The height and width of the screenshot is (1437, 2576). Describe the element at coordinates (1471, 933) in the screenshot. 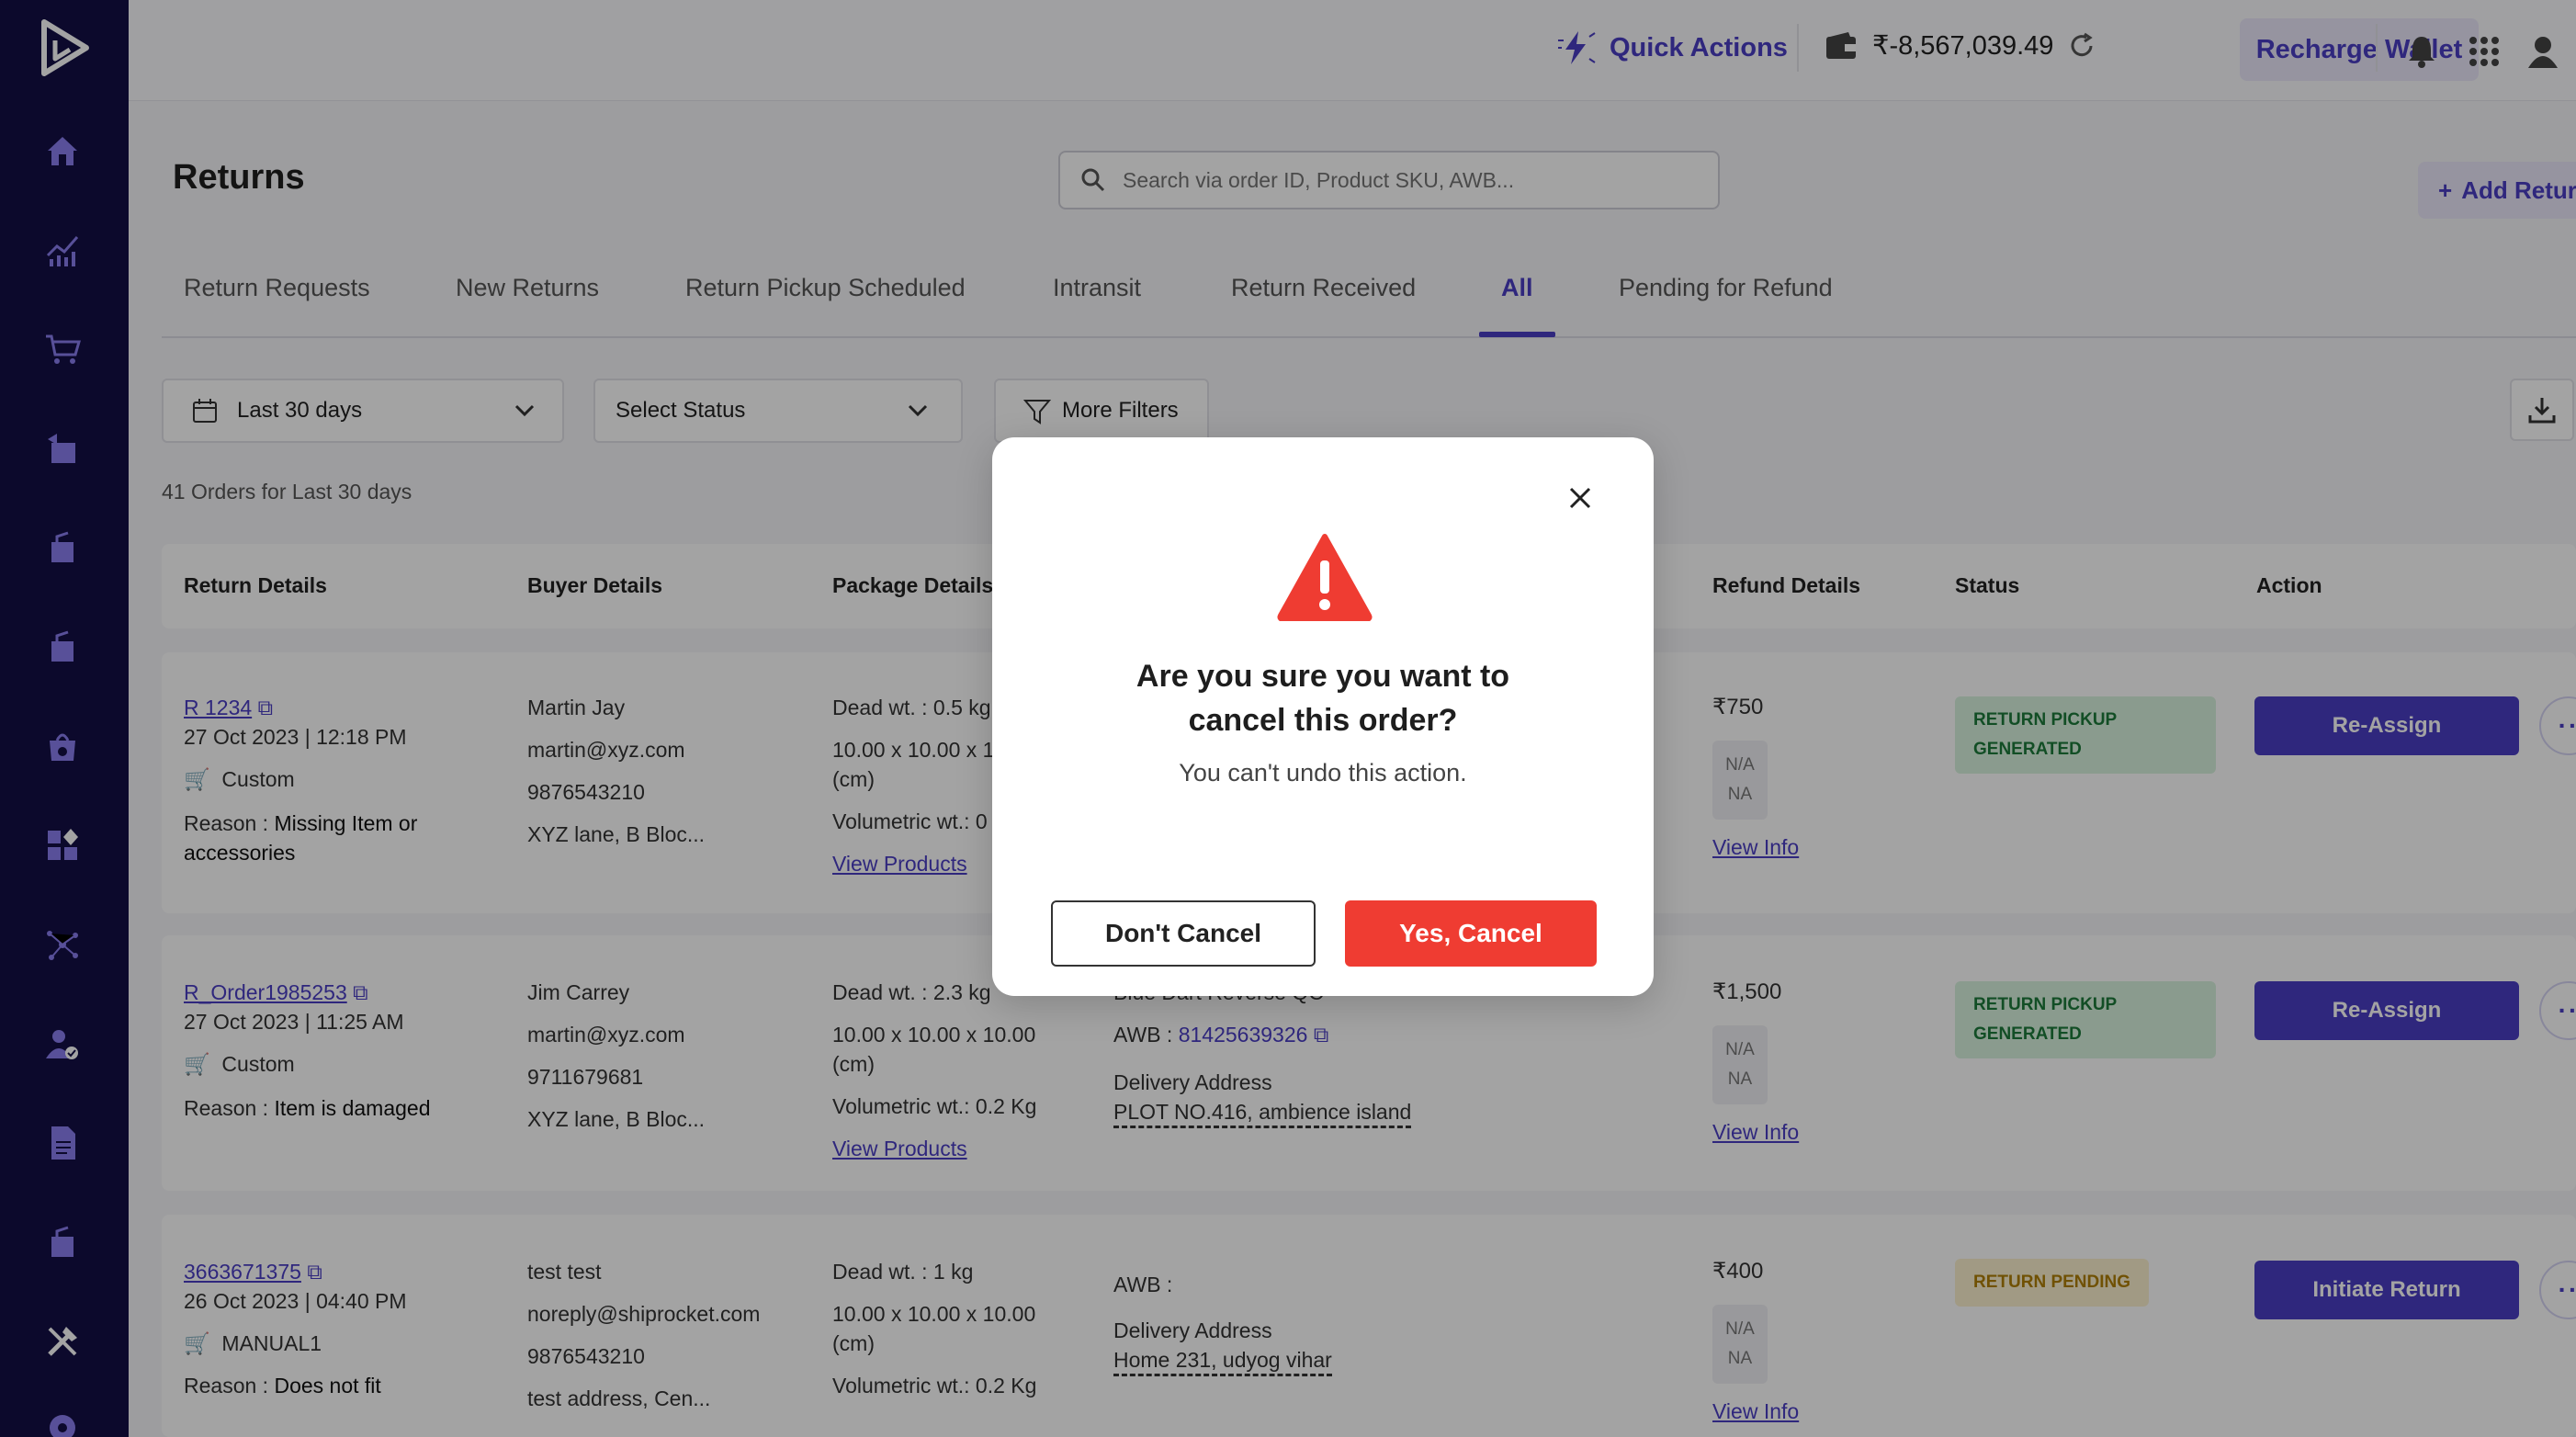

I see `yes-cancel-button: Yes, Cancel` at that location.